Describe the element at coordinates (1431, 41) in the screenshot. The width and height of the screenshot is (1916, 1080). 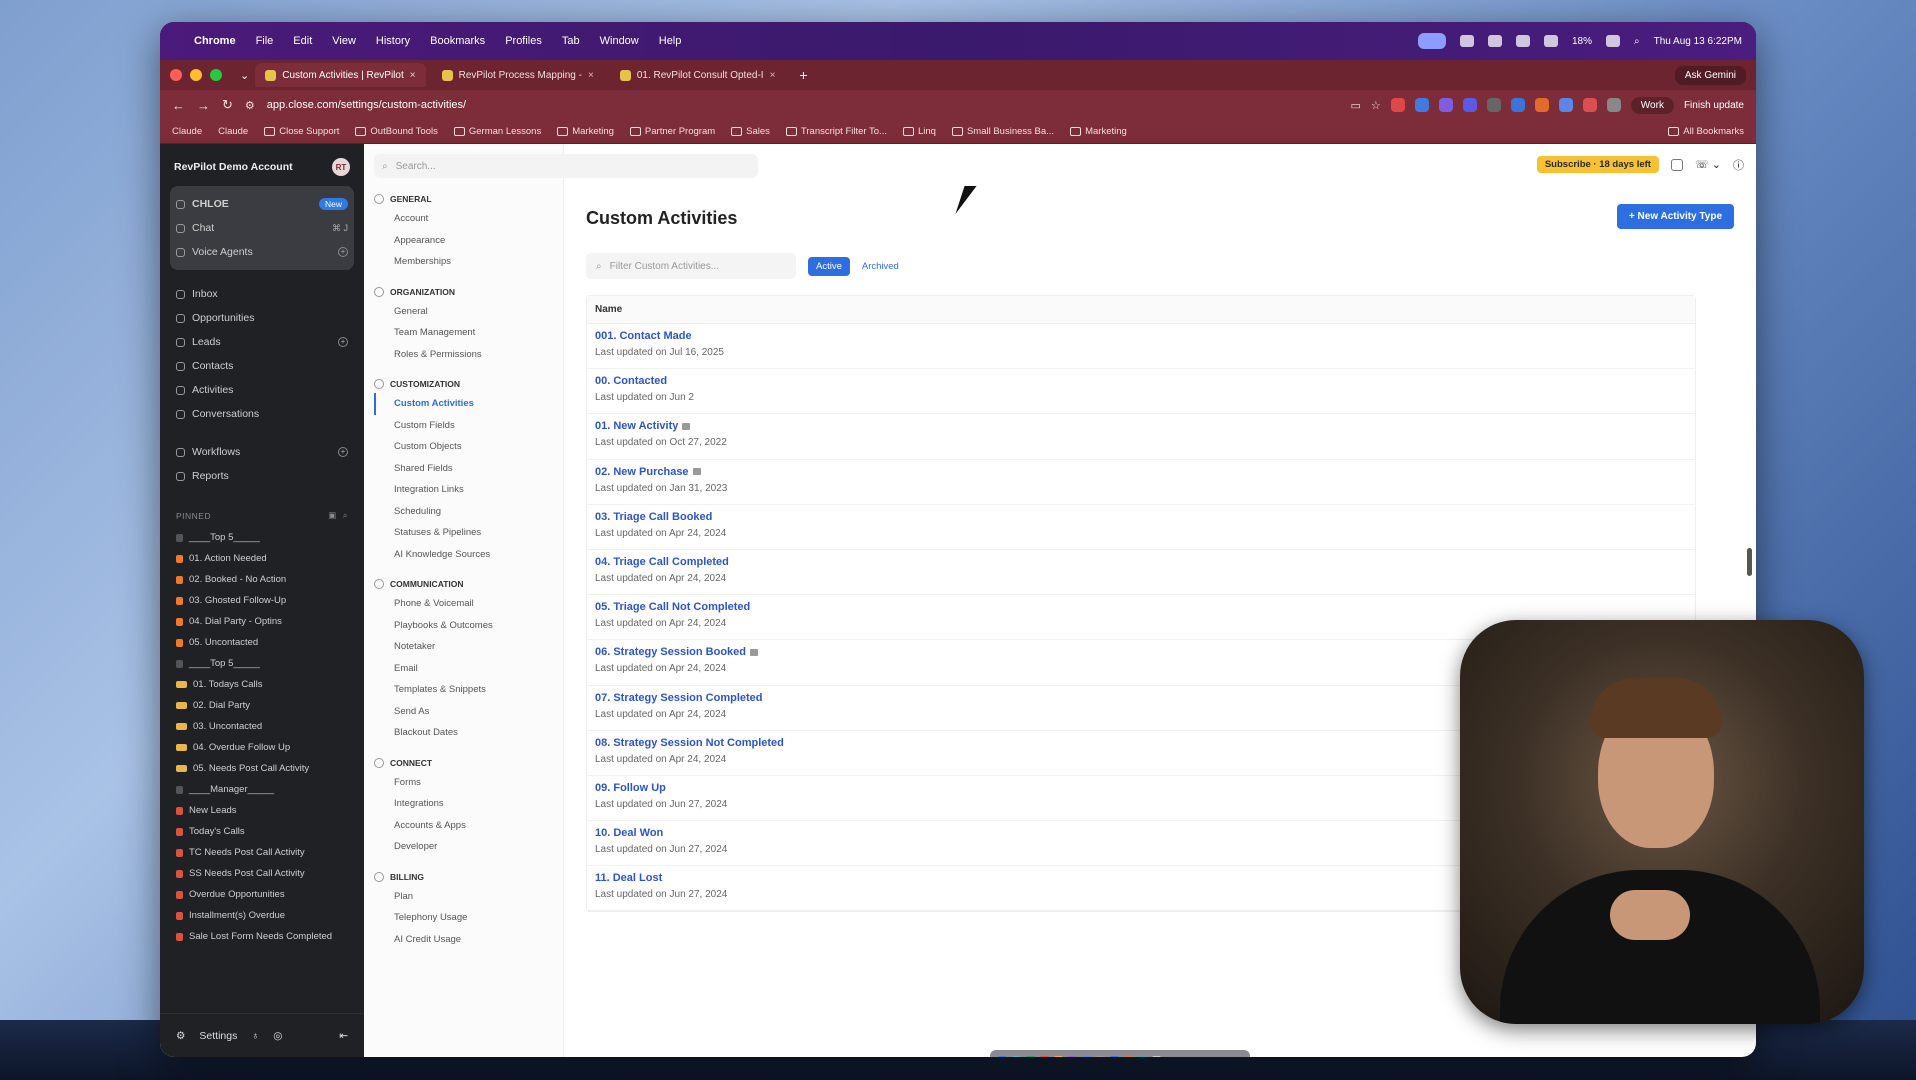
I see `screen-record-icon` at that location.